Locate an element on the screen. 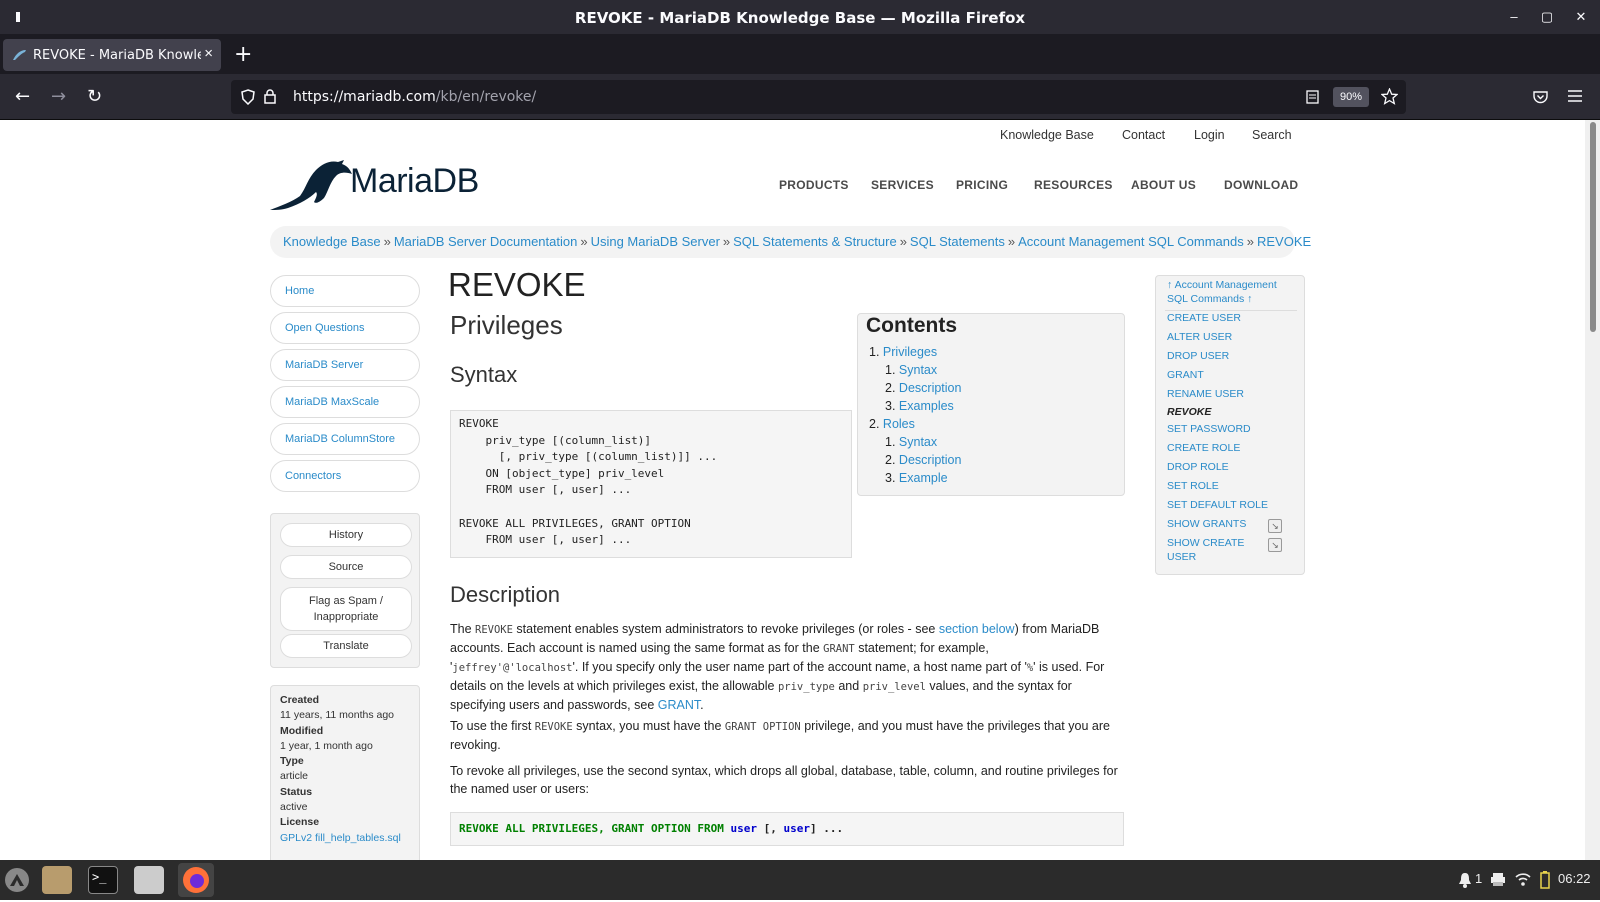  archive-manager-icon is located at coordinates (149, 880).